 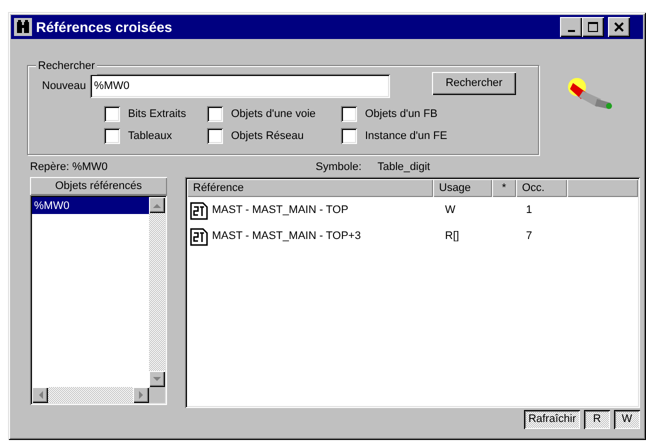 I want to click on filter-checkbox: Objets d'un FB, so click(x=434, y=114).